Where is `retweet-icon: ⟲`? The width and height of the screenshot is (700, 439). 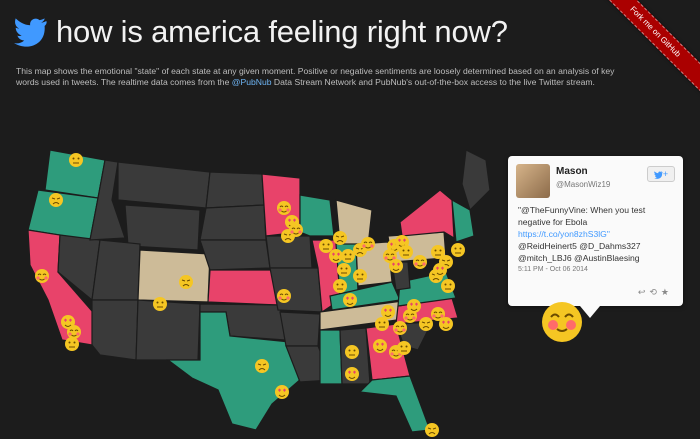
retweet-icon: ⟲ is located at coordinates (655, 292).